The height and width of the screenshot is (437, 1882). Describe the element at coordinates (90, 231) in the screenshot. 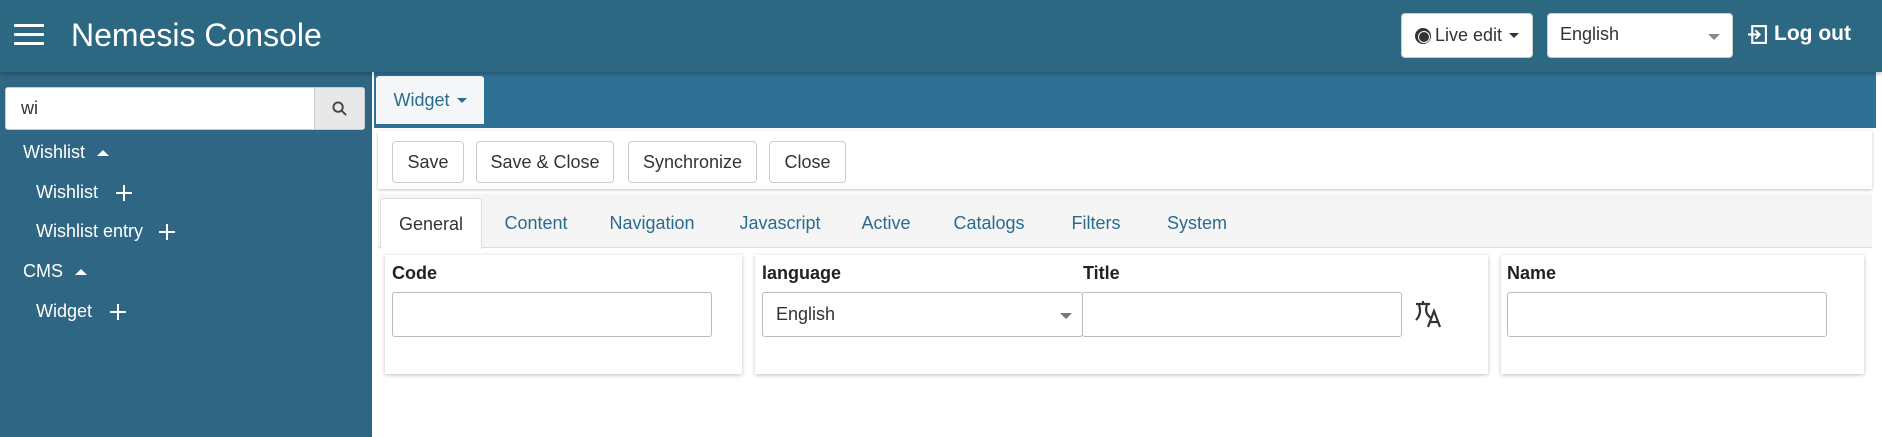

I see `sidebar-item-label: Wishlist entry` at that location.